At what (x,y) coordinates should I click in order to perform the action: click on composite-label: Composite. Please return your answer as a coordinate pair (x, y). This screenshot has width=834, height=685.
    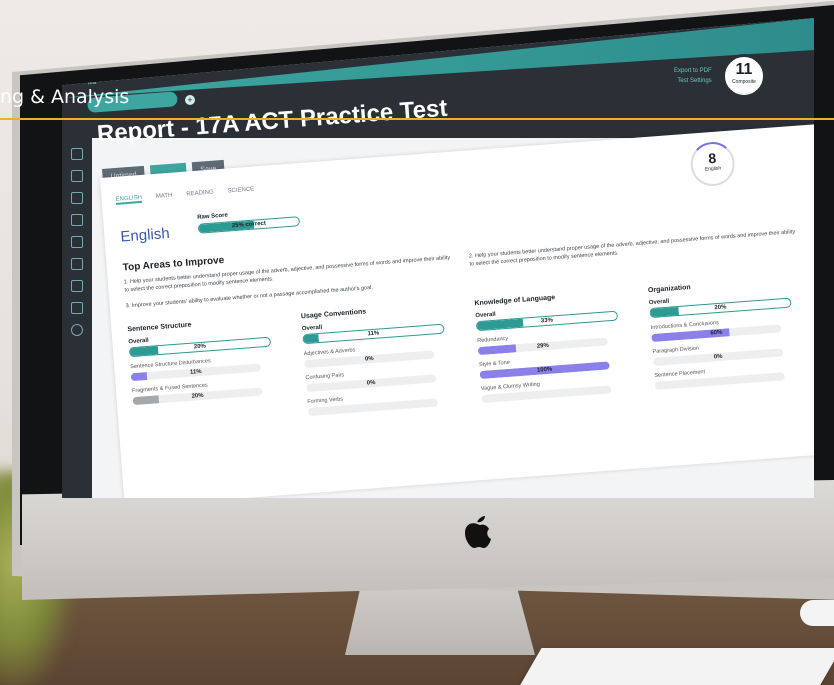
    Looking at the image, I should click on (744, 82).